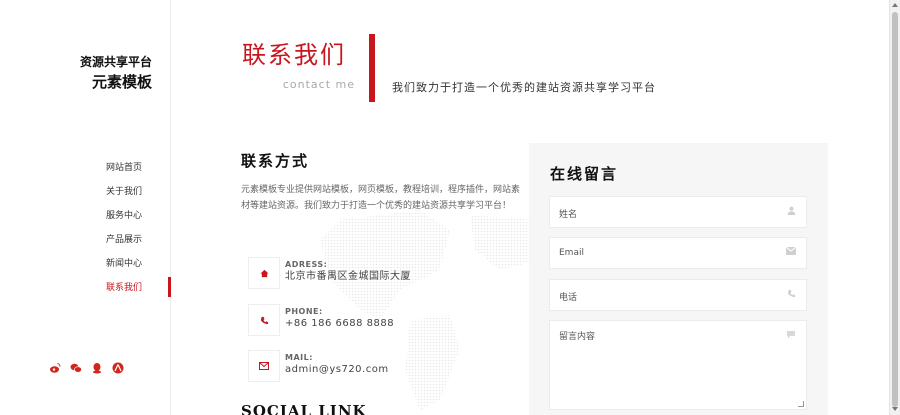  Describe the element at coordinates (337, 369) in the screenshot. I see `mail-value: admin@ys720.com` at that location.